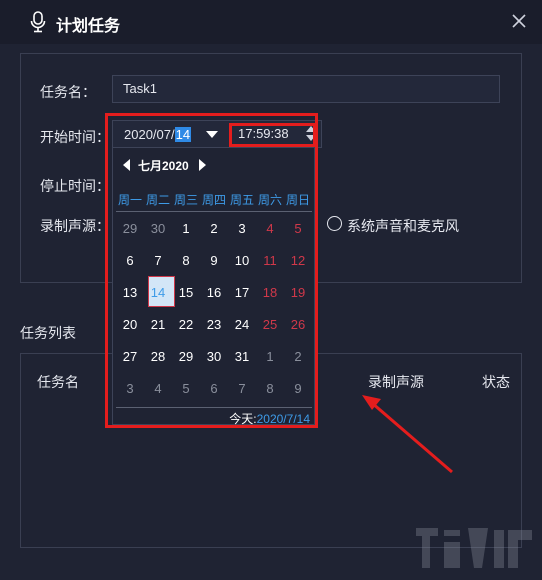  Describe the element at coordinates (38, 22) in the screenshot. I see `microphone-icon` at that location.